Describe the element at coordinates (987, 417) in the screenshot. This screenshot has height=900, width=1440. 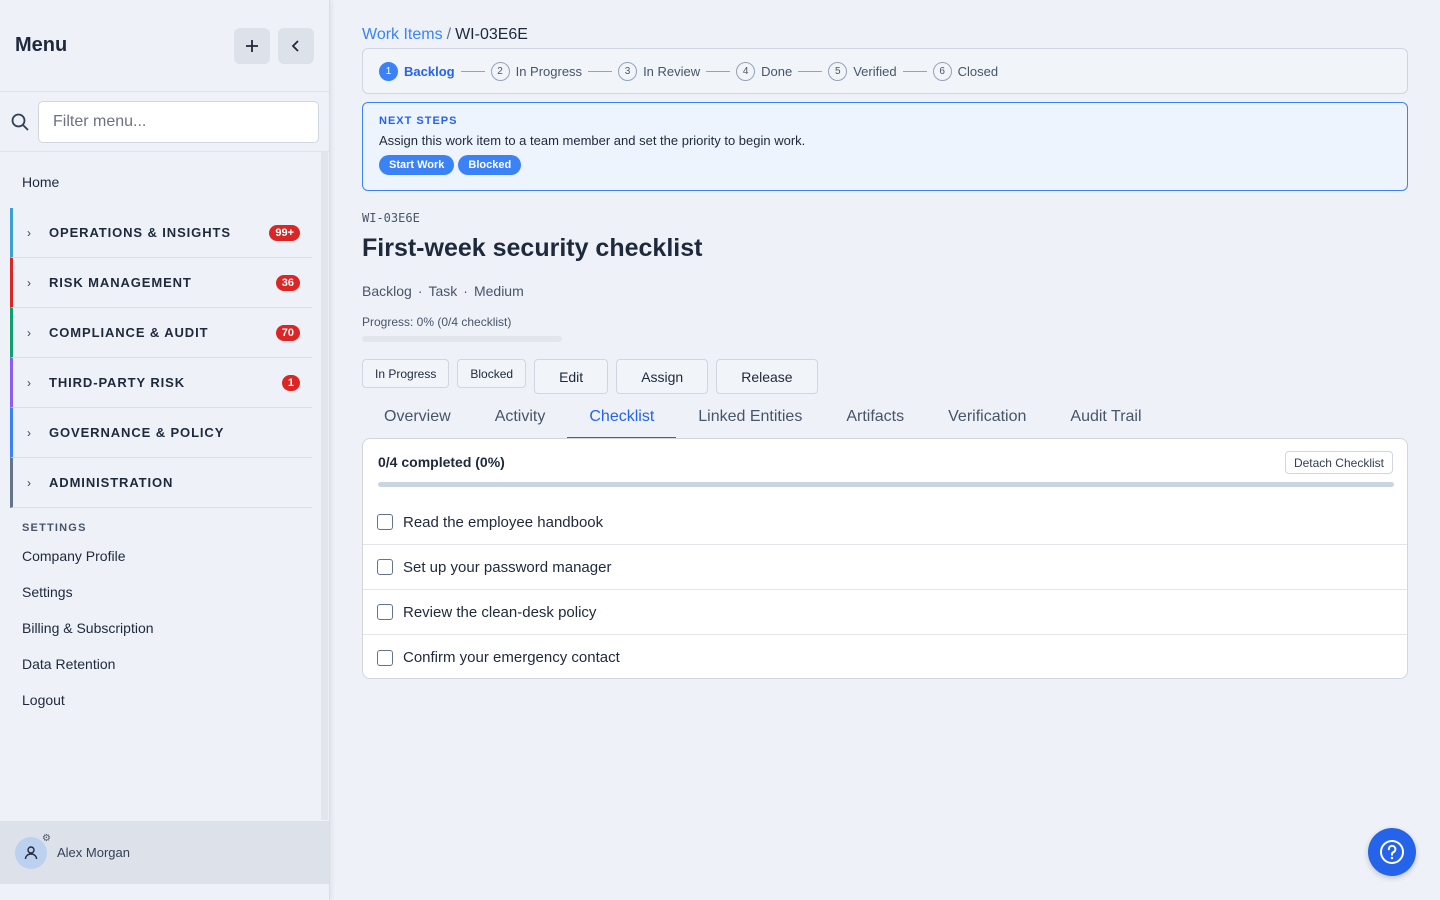
I see `tab-verification: Verification` at that location.